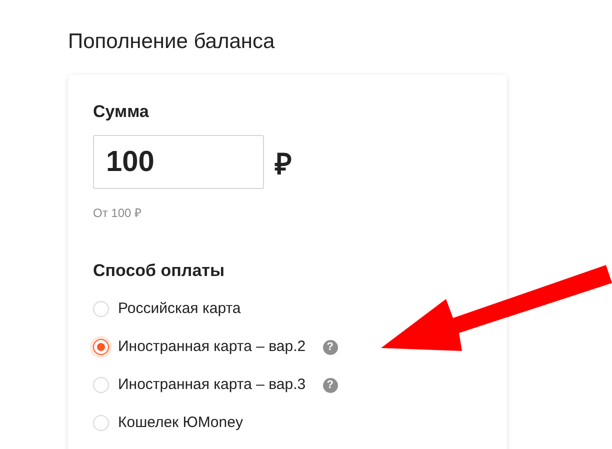 The image size is (612, 449). I want to click on option-label: Российская карта, so click(179, 309).